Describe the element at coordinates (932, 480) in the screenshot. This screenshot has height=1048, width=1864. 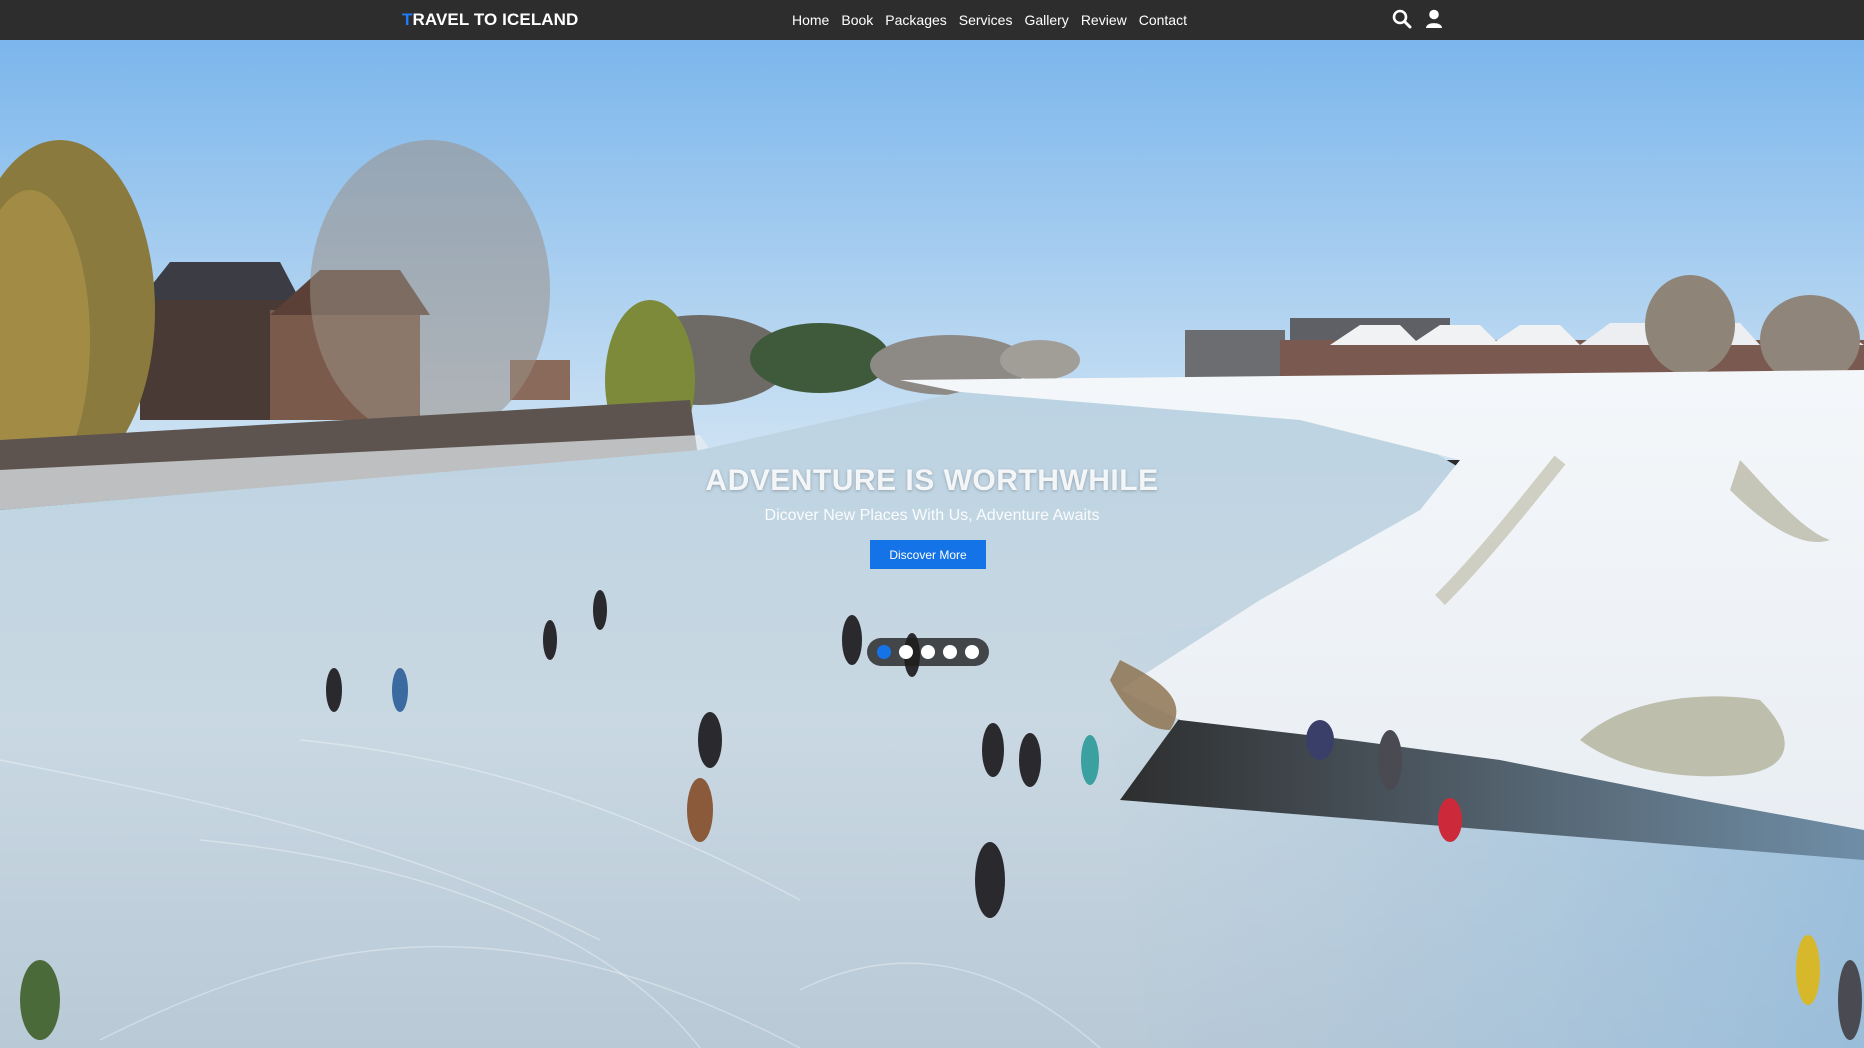
I see `hero-title: ADVENTURE IS WORTHWHILE` at that location.